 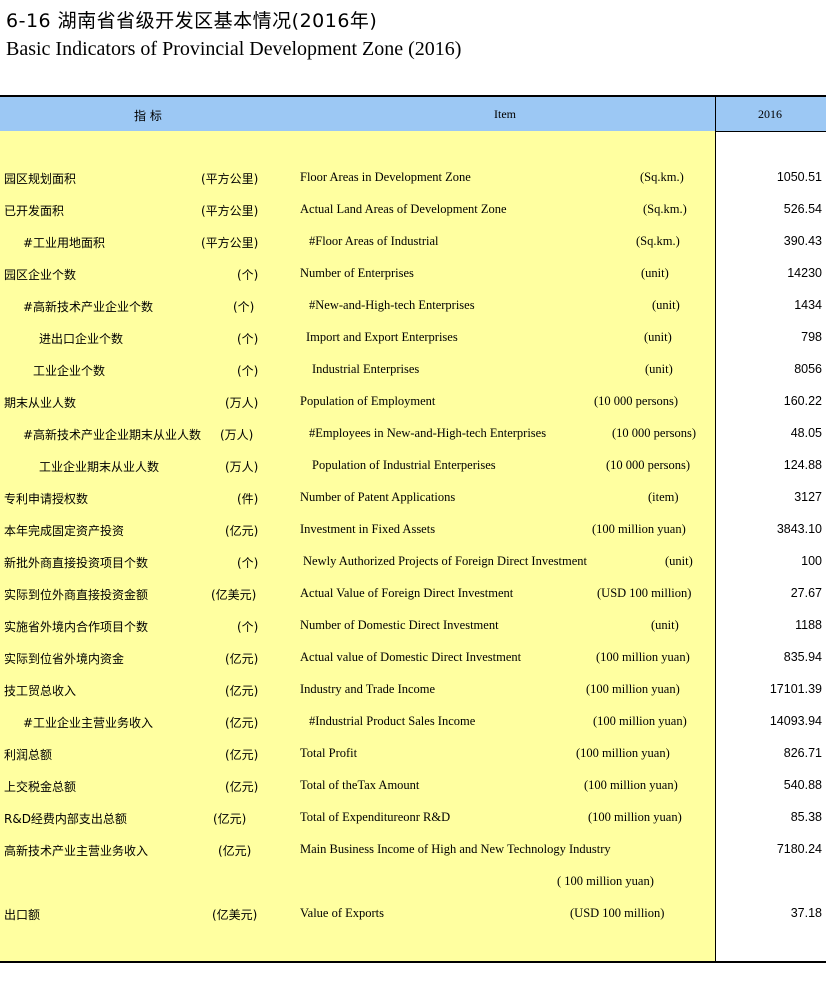 What do you see at coordinates (81, 339) in the screenshot?
I see `indicator-cn: 进出口企业个数` at bounding box center [81, 339].